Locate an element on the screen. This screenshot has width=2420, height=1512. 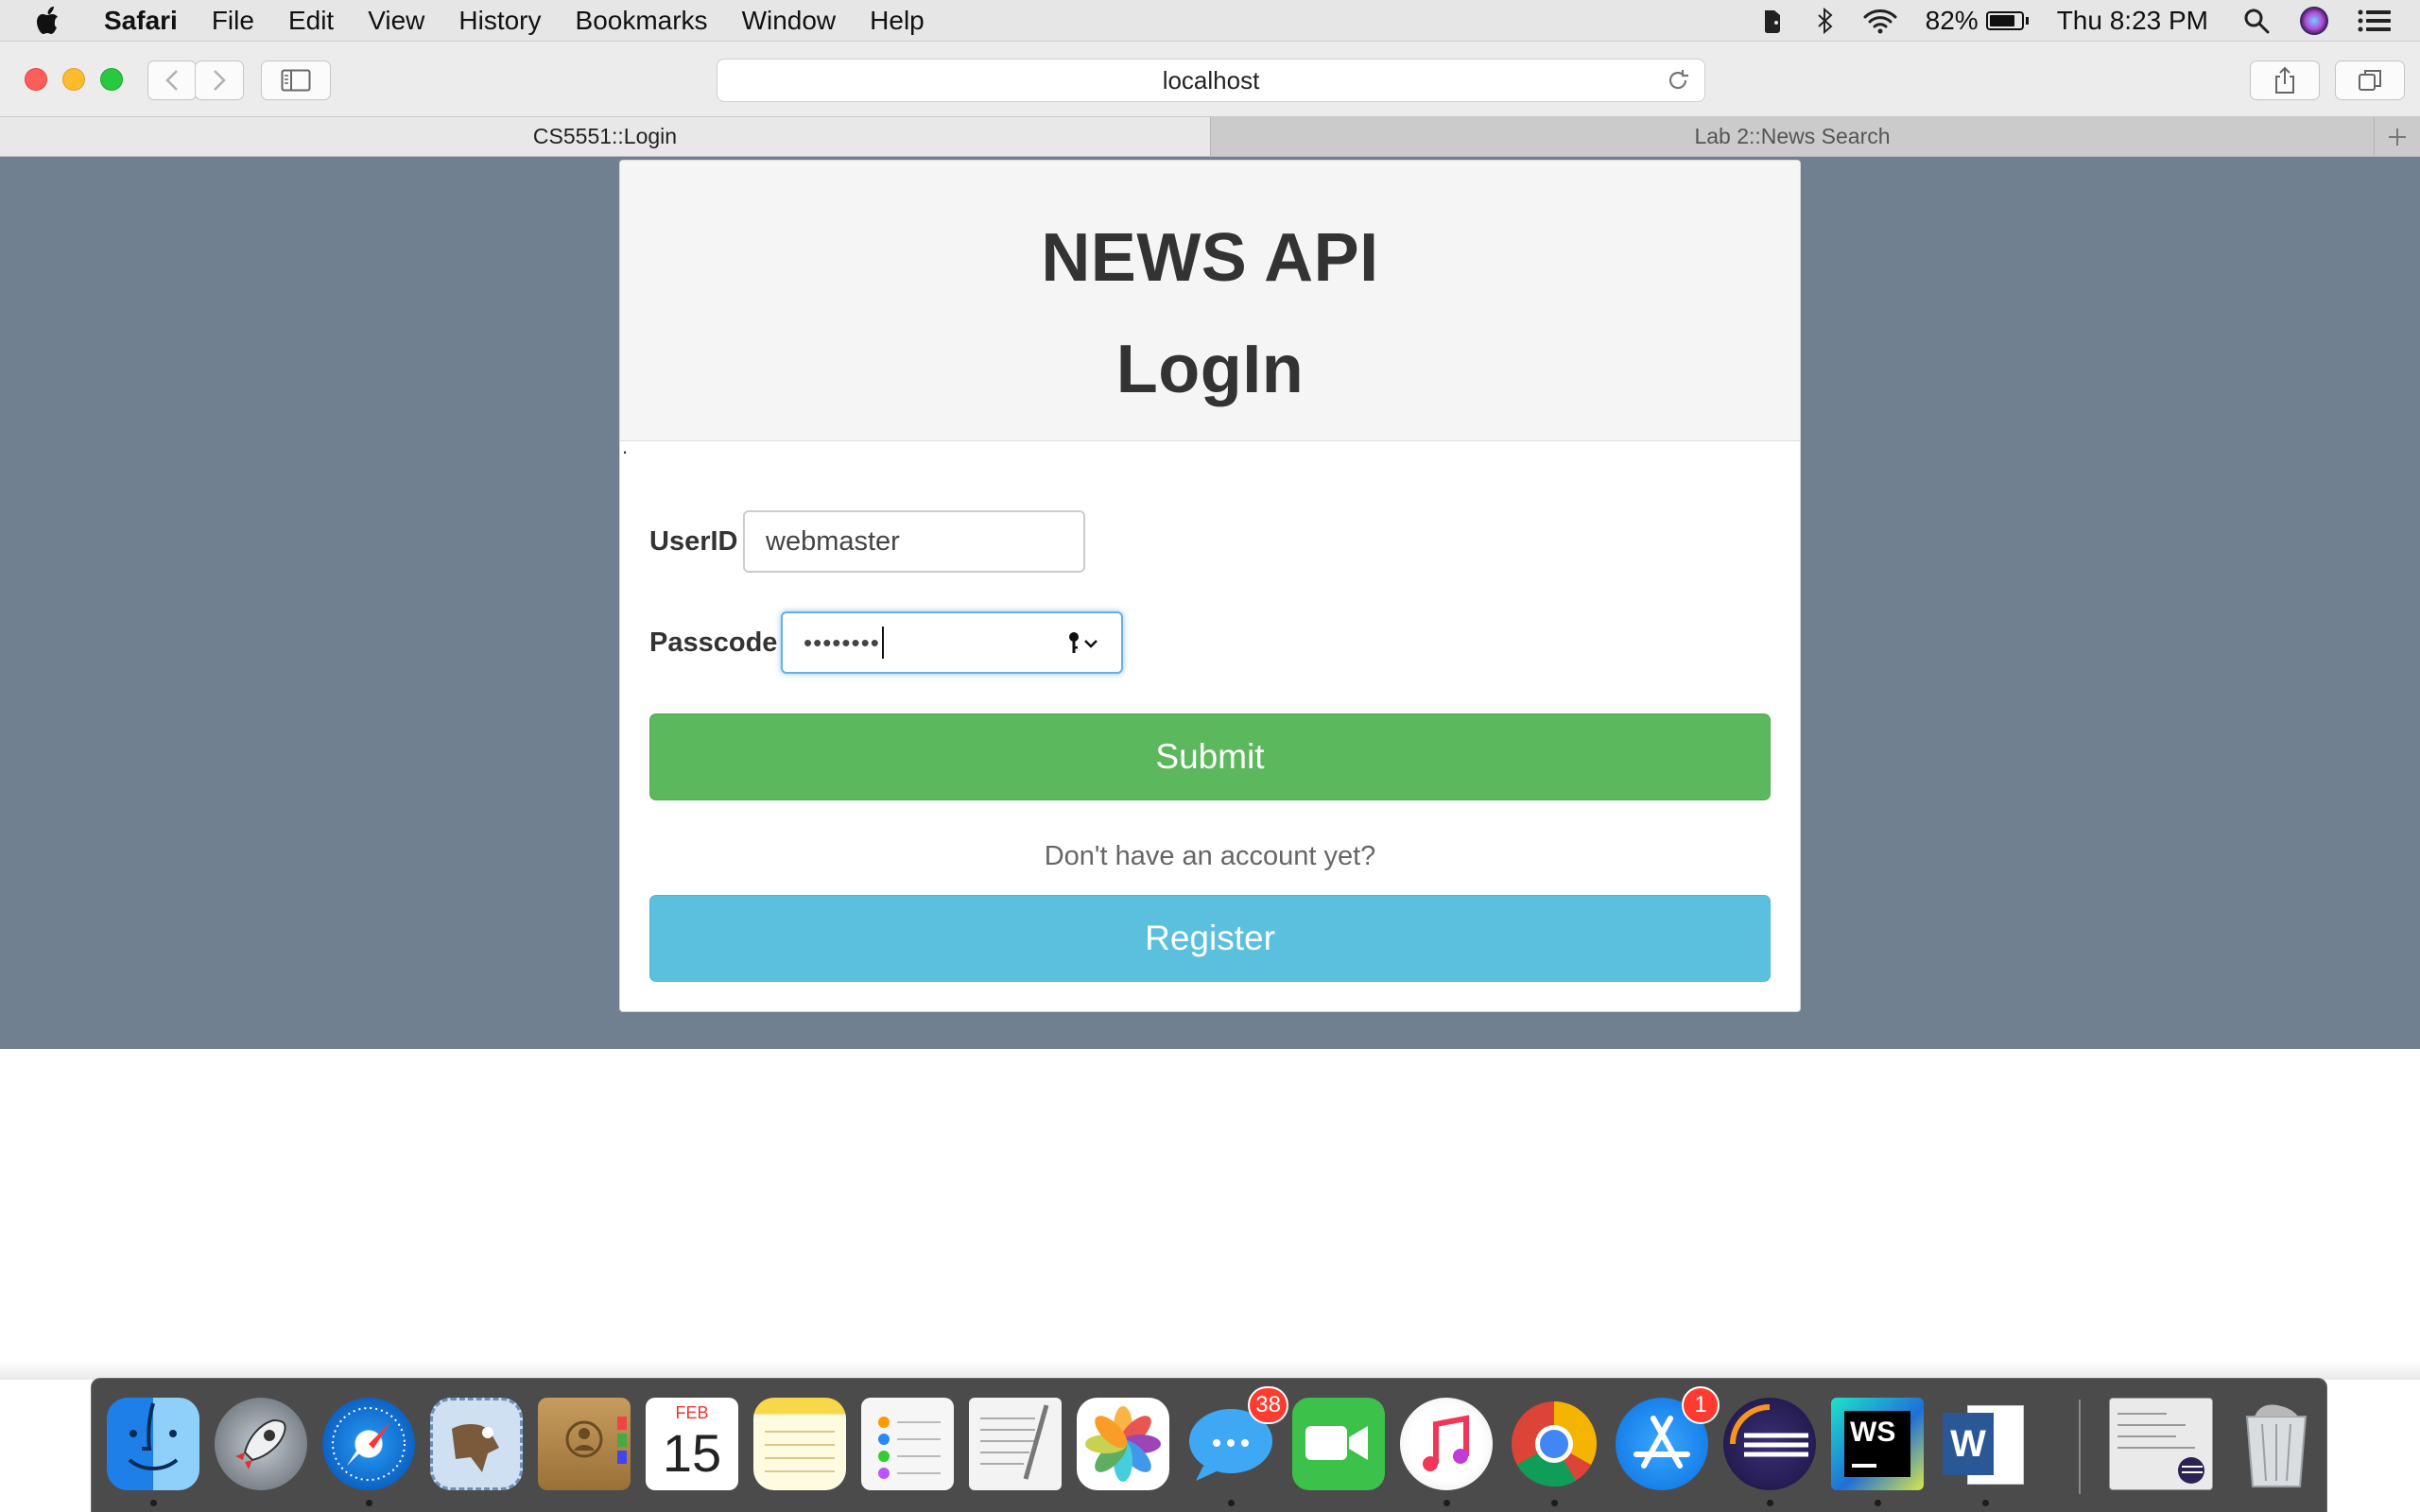
tab-label: Lab 2::News Search is located at coordinates (1793, 136).